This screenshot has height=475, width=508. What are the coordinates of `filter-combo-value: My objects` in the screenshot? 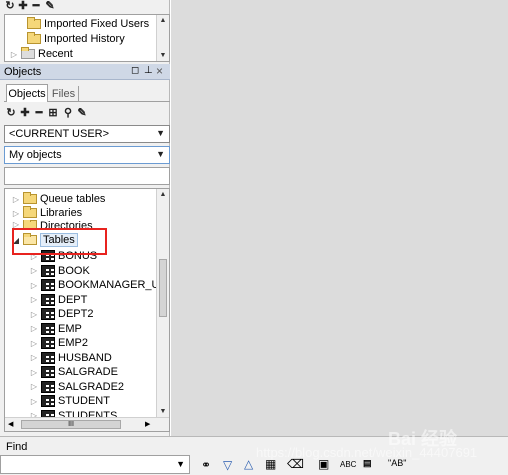 It's located at (35, 155).